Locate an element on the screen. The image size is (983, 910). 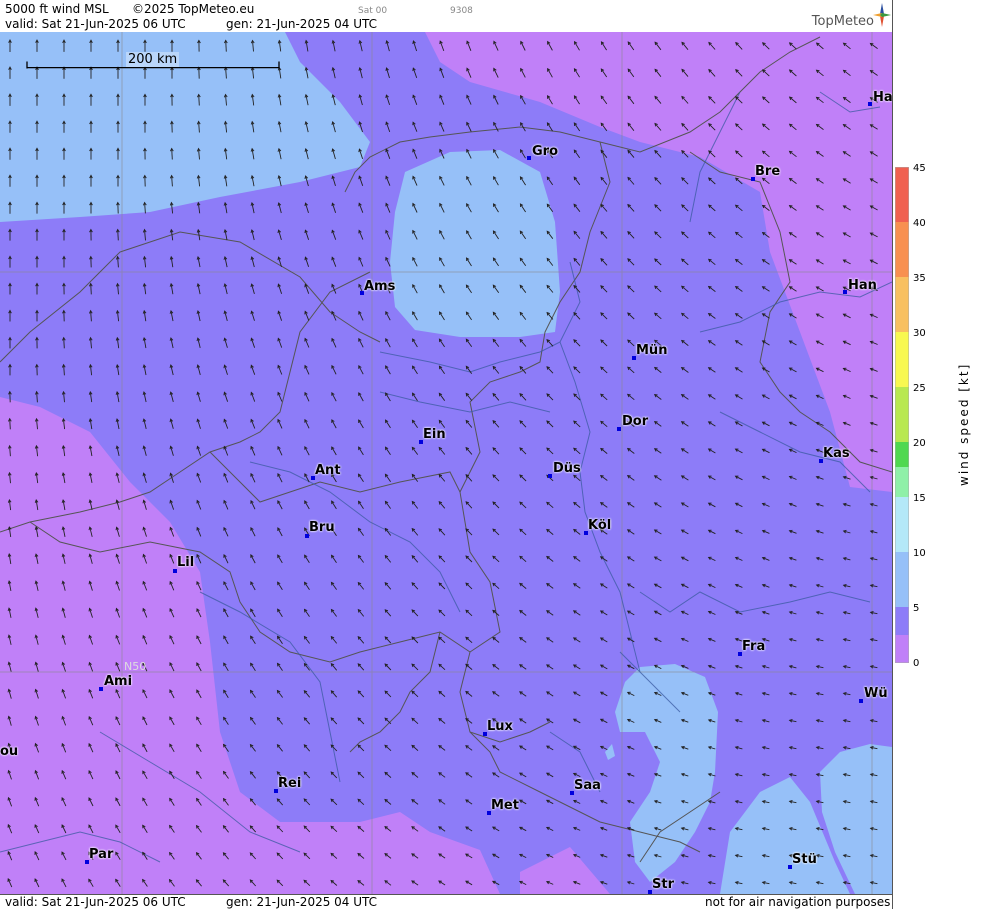
city-label: Köl is located at coordinates (599, 525).